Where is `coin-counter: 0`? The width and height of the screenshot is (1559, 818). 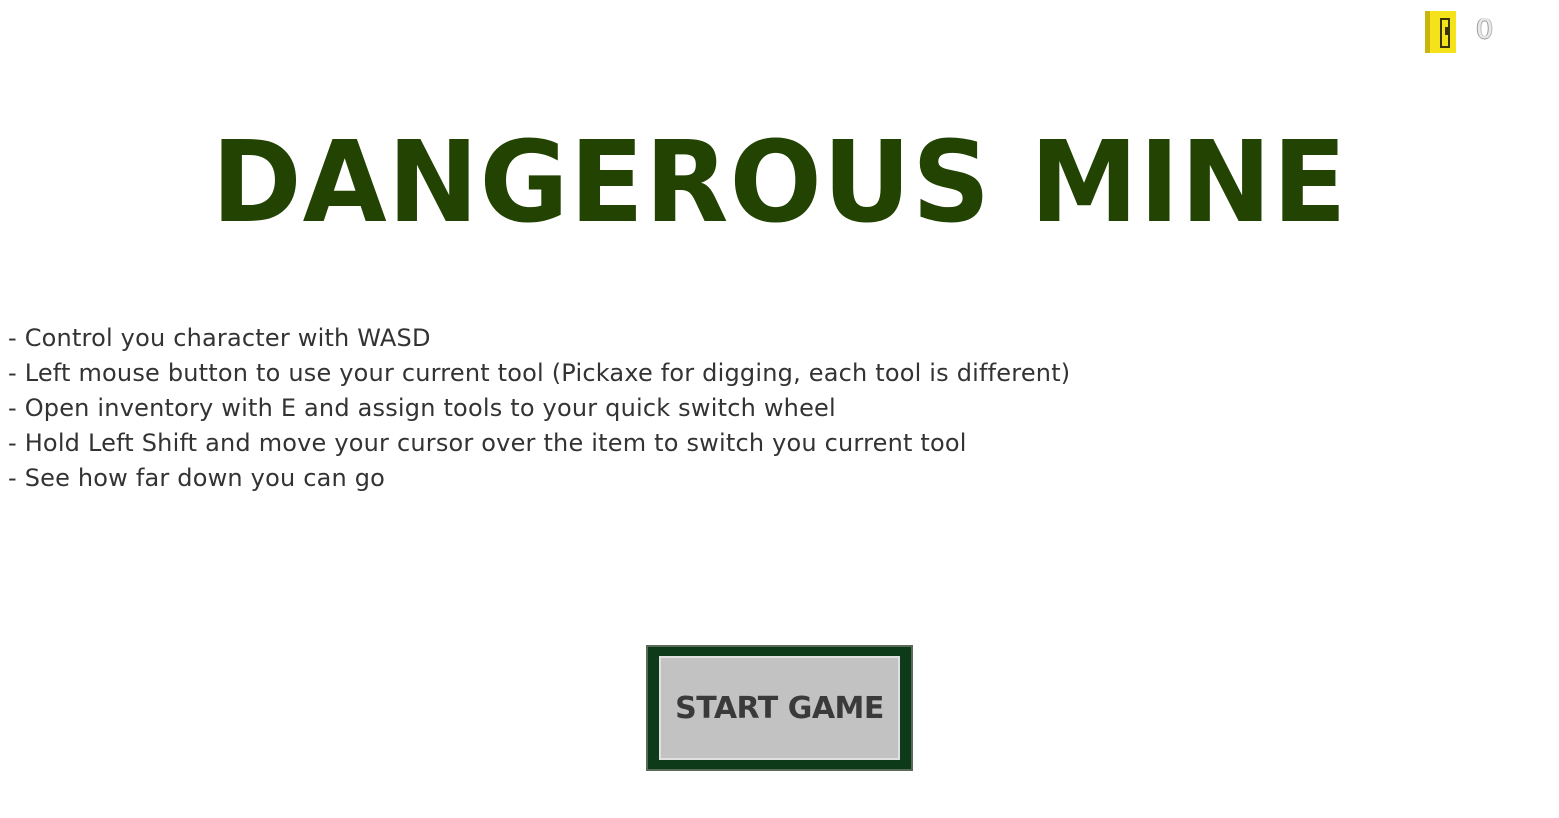
coin-counter: 0 is located at coordinates (1459, 32).